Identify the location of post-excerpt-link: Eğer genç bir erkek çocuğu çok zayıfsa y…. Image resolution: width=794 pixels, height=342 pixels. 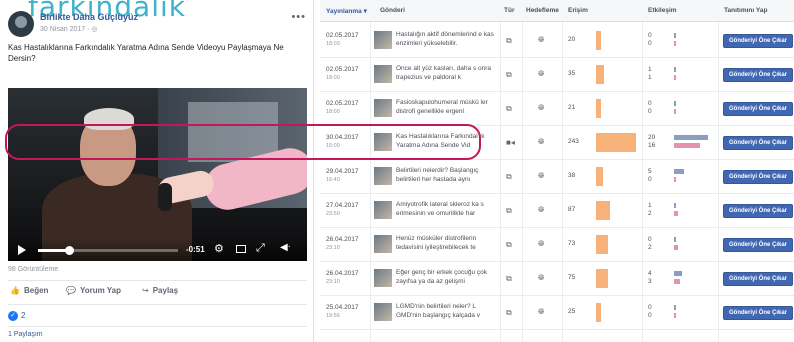
(446, 277).